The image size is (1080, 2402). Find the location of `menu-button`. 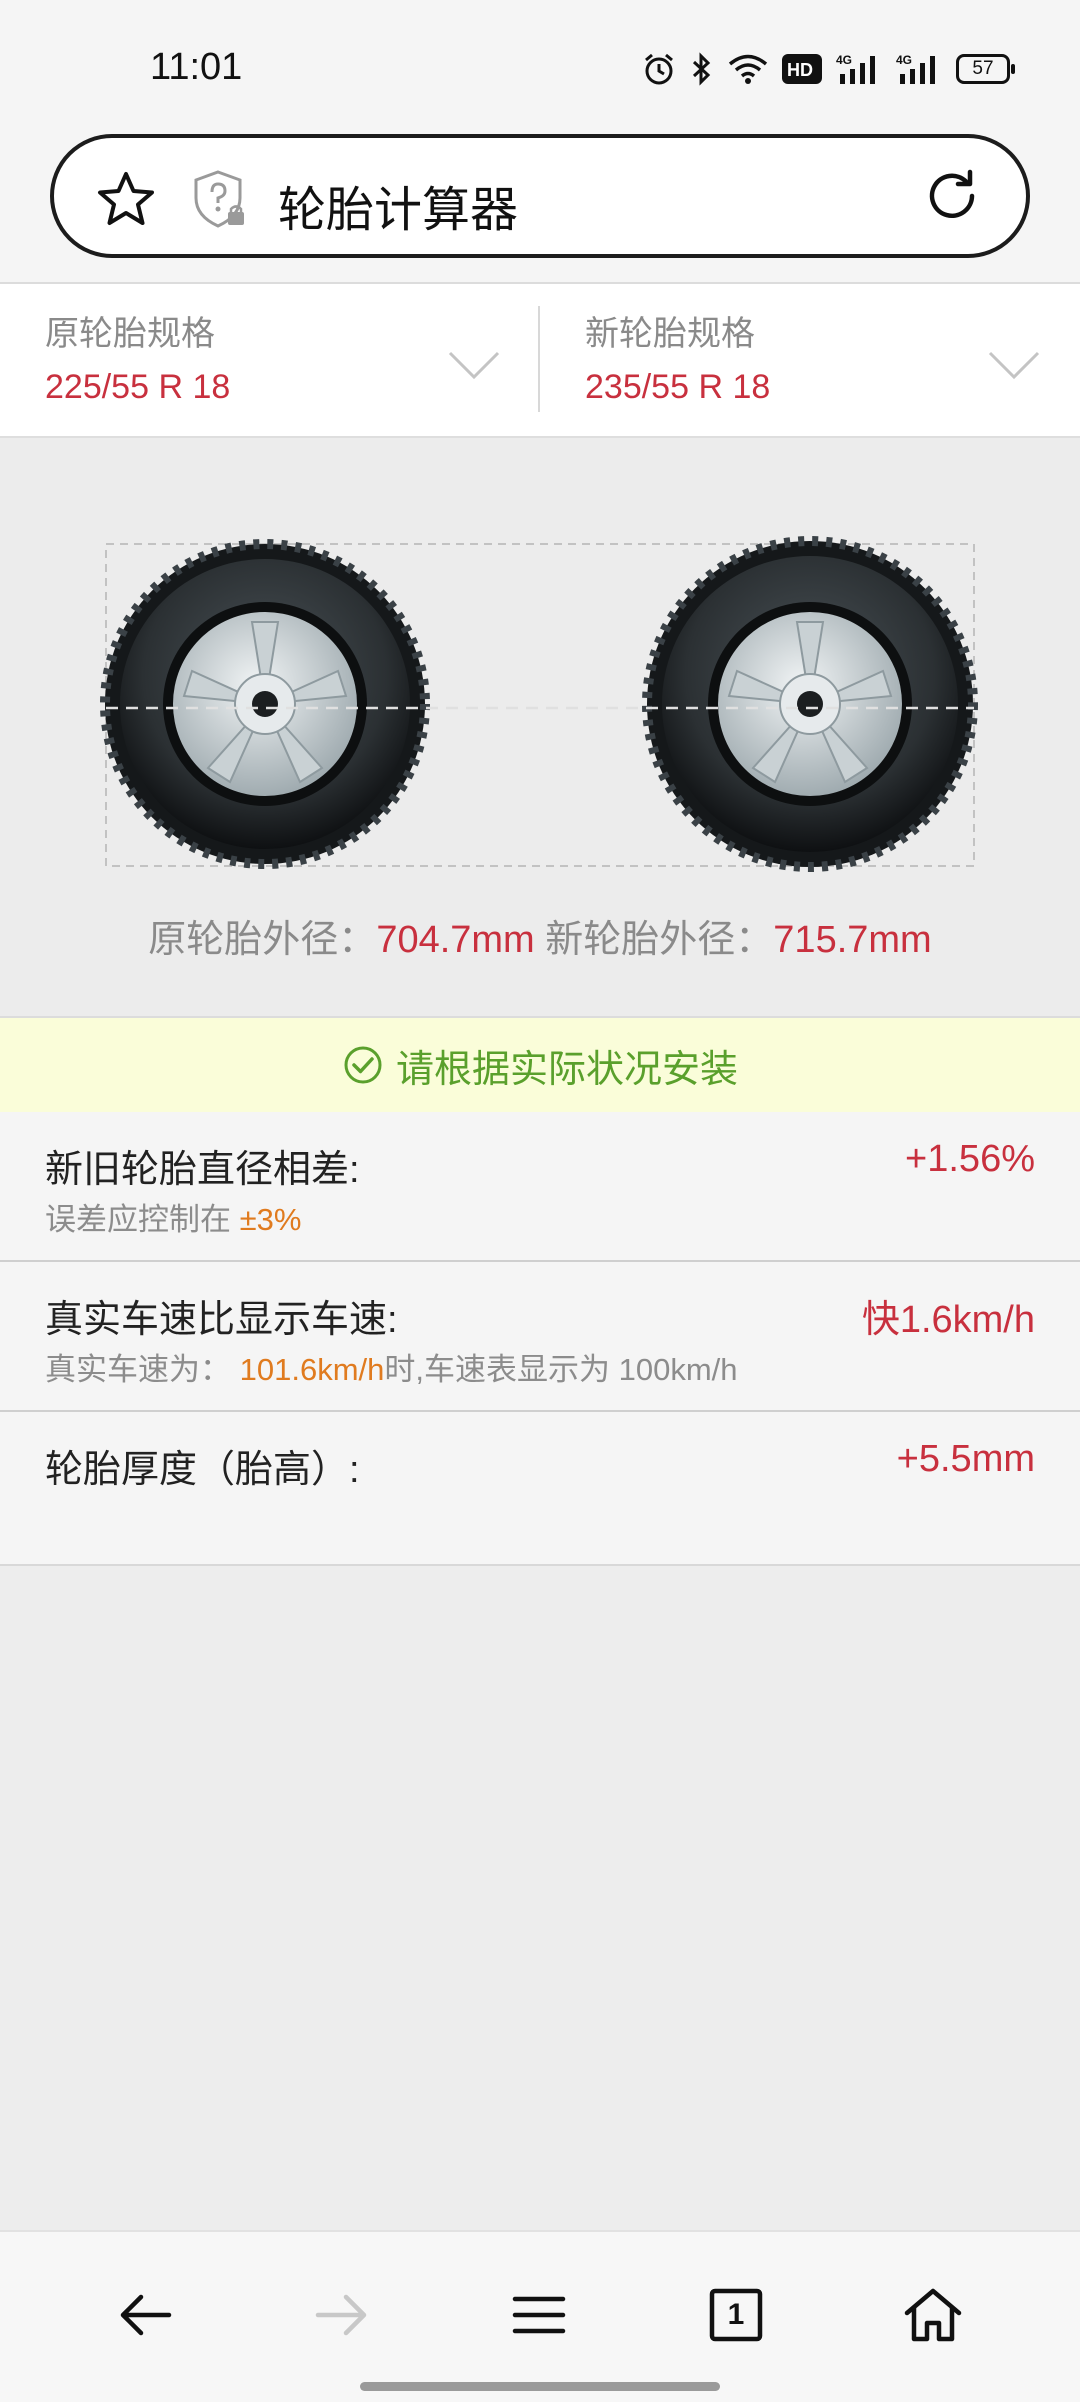

menu-button is located at coordinates (539, 2315).